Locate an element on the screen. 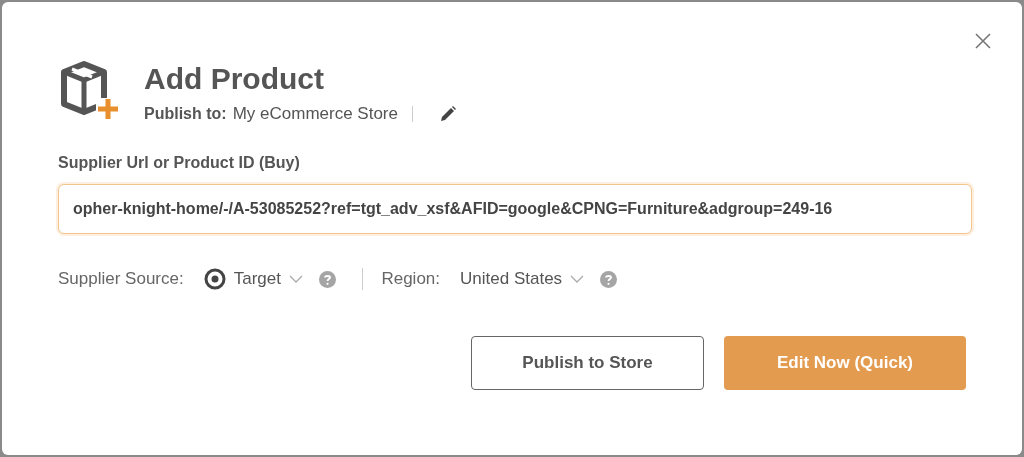 The width and height of the screenshot is (1024, 457). field-label: Supplier Url or Product ID (Buy) is located at coordinates (179, 163).